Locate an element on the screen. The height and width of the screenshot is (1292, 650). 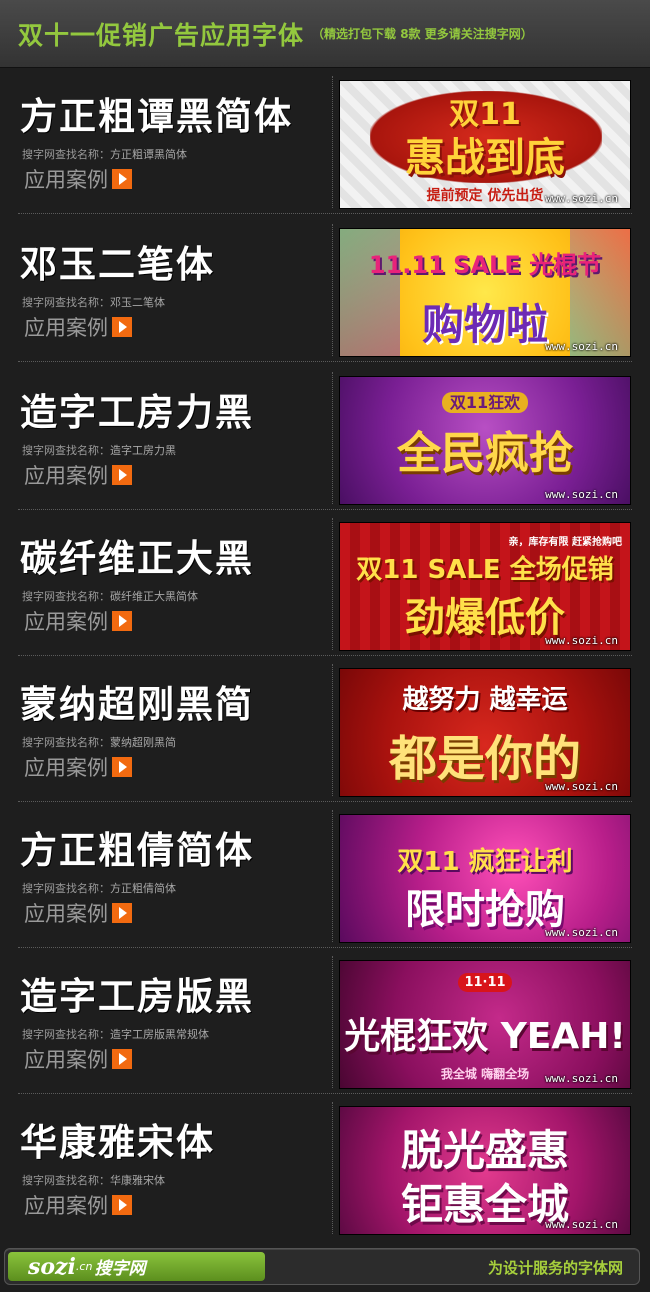
banner-image: 11.11 SALE 光棍节 购物啦 www.sozi.cn is located at coordinates (485, 292).